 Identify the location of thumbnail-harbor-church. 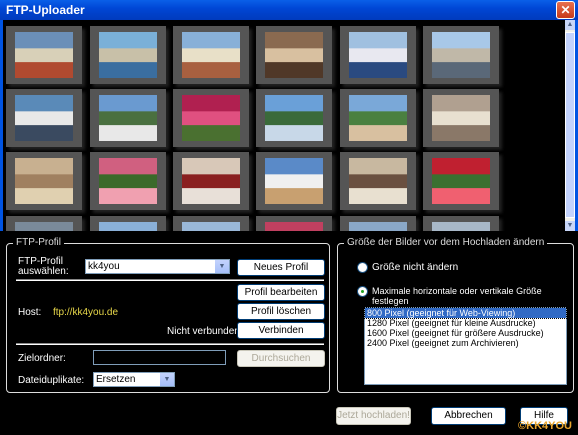
(44, 55).